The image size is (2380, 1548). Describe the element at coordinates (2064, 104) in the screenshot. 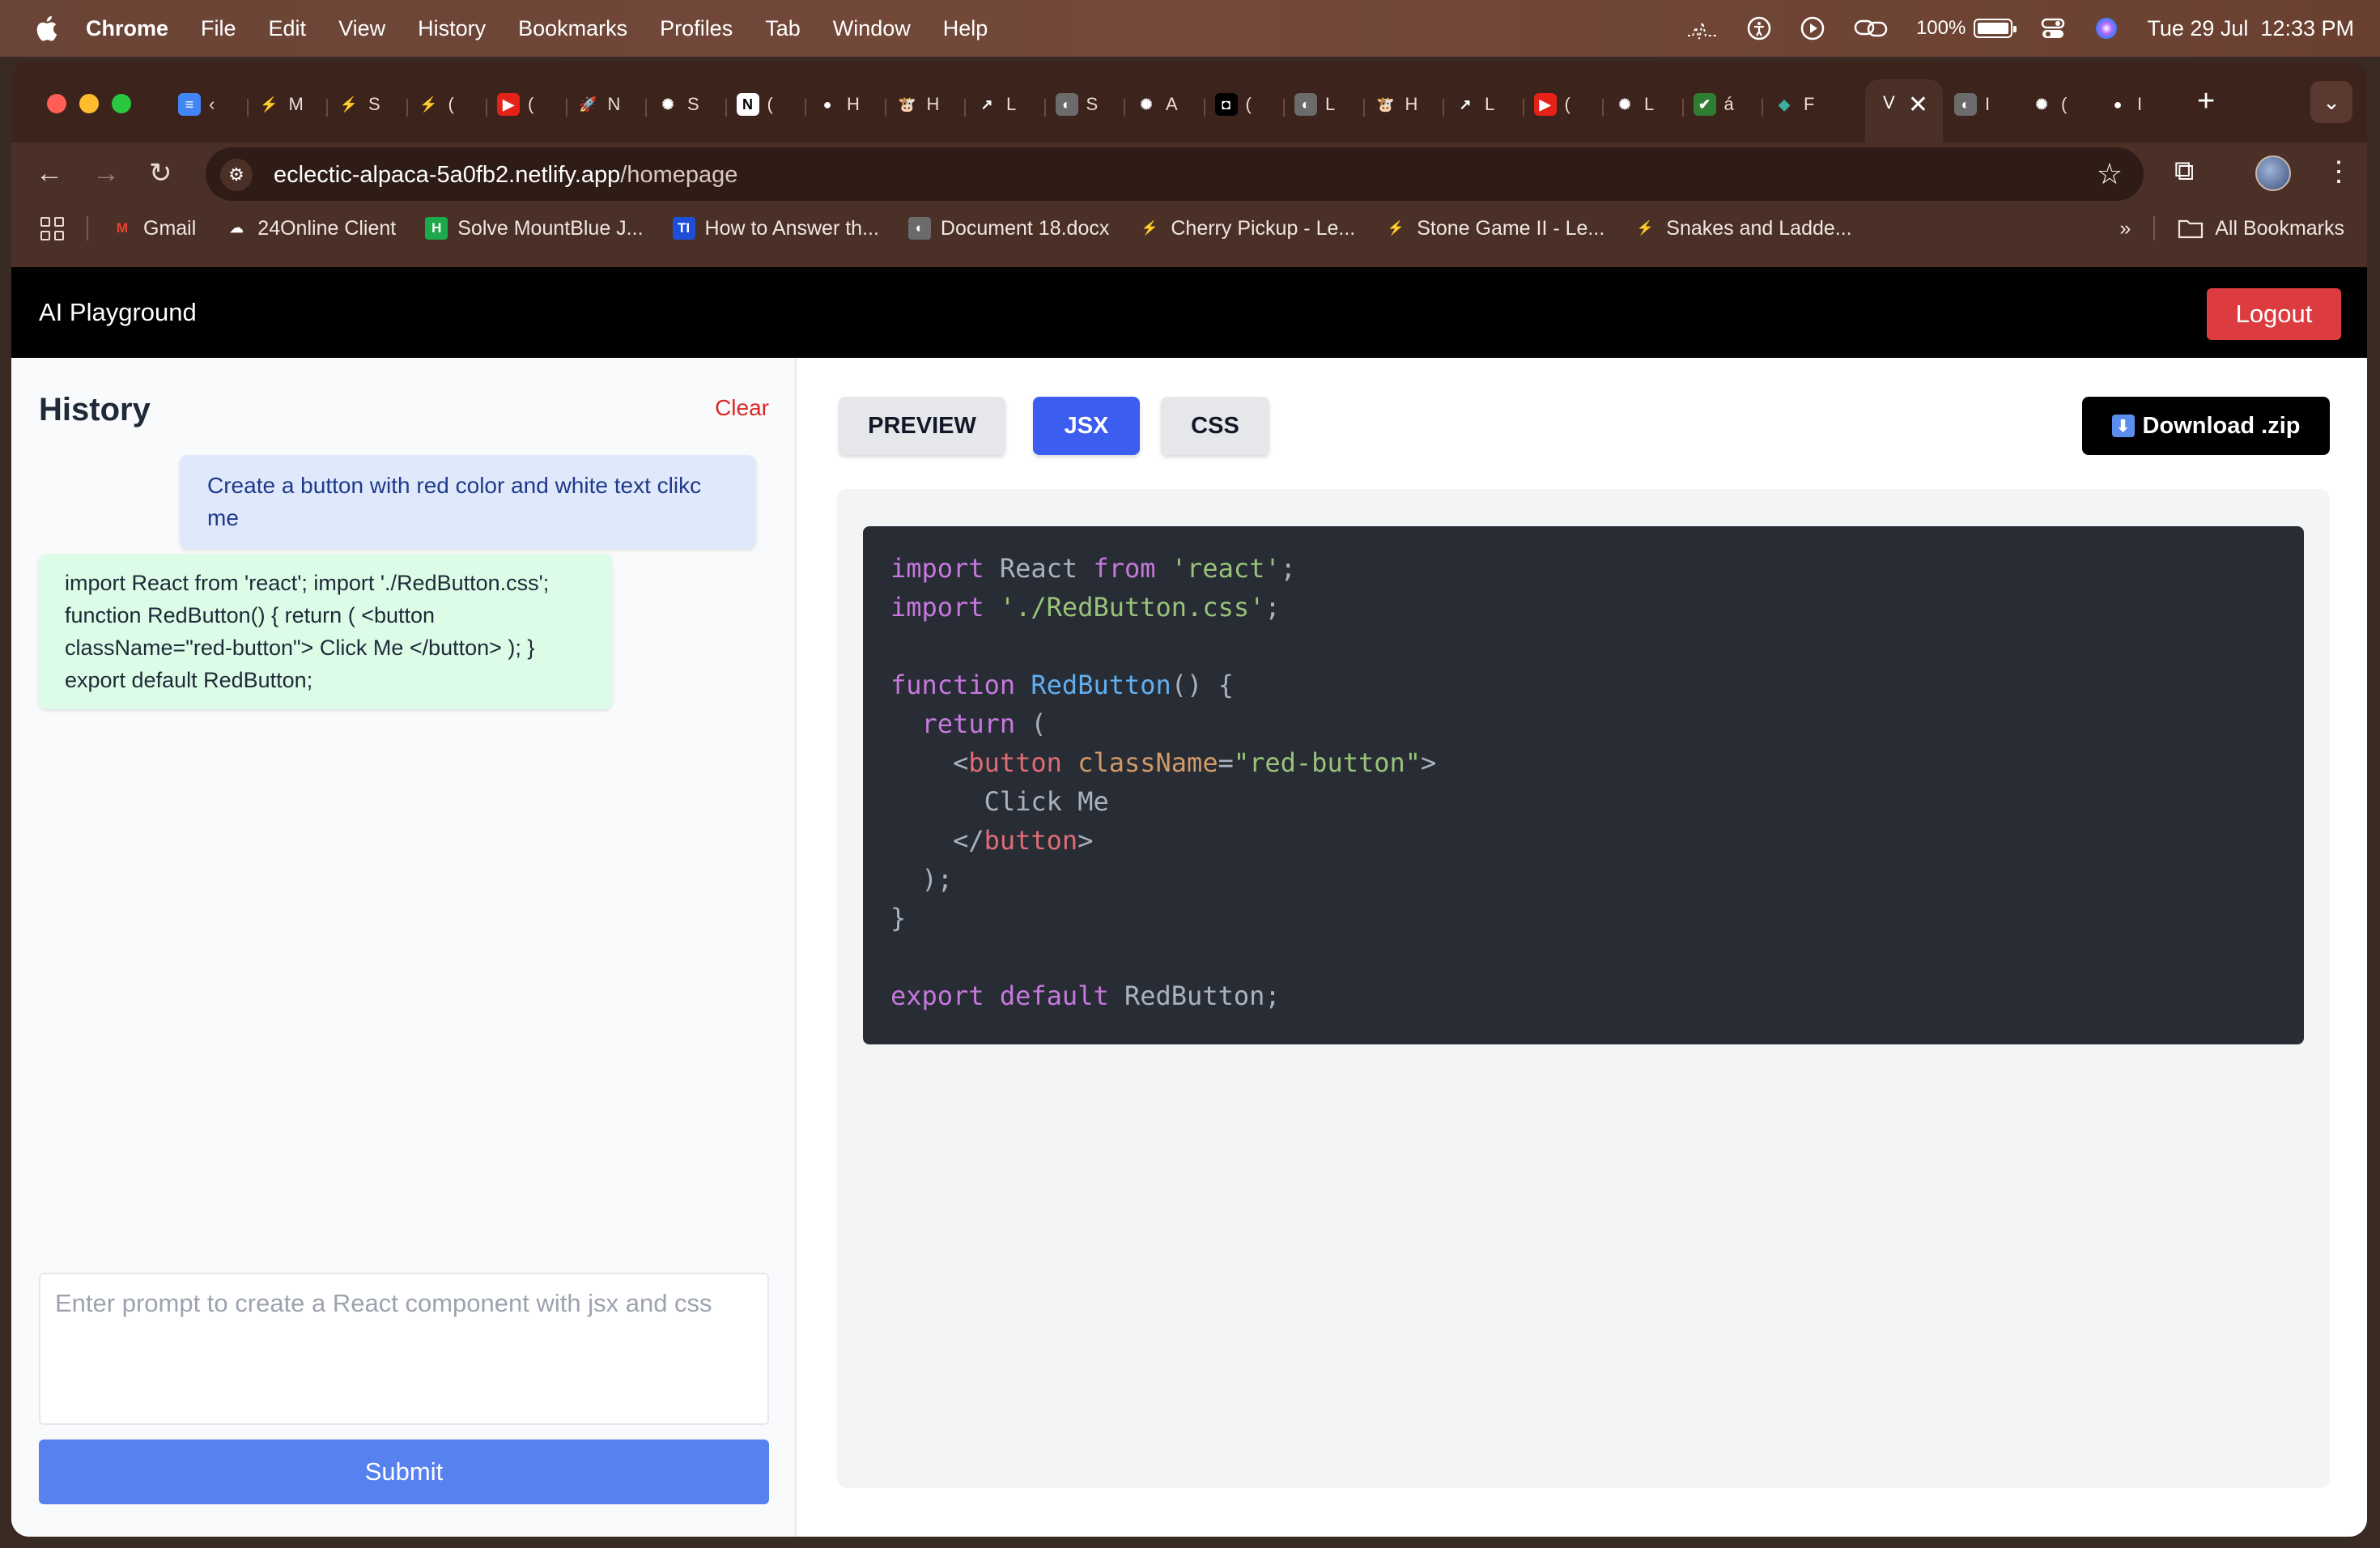

I see `tab-title: (` at that location.